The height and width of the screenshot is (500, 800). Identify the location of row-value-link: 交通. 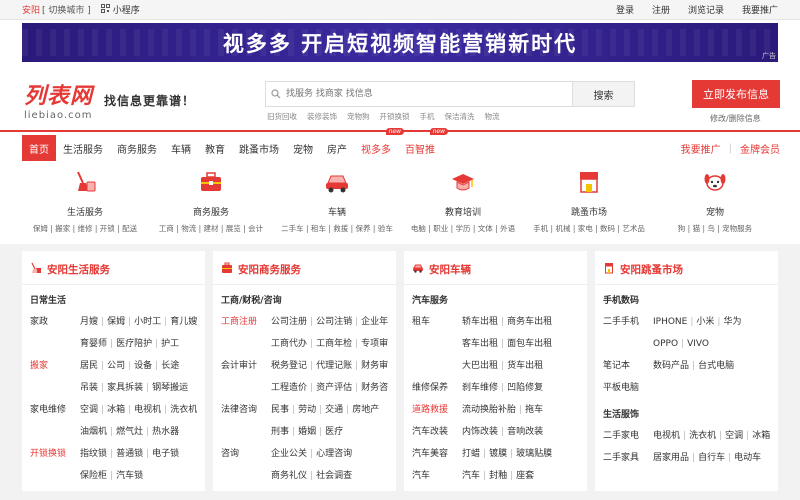
(334, 410).